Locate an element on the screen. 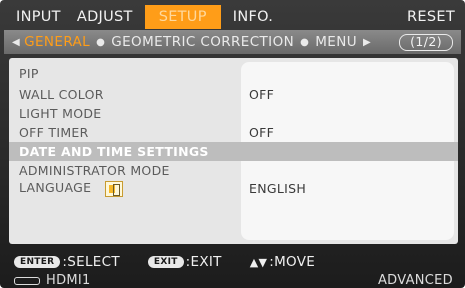 This screenshot has height=288, width=465. exit-hint: :EXIT is located at coordinates (203, 262).